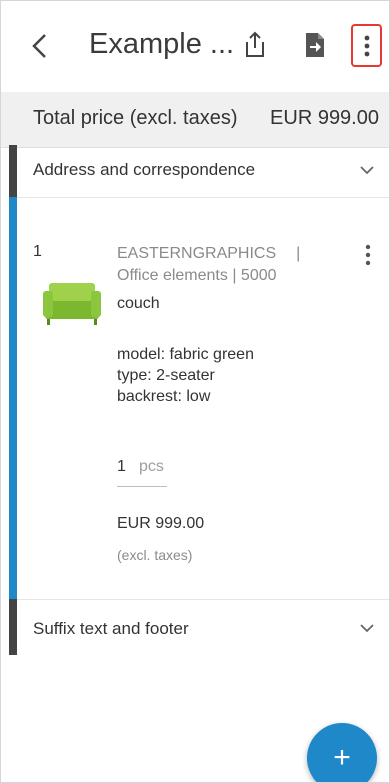 This screenshot has height=783, width=390. I want to click on add-item-button: +, so click(342, 752).